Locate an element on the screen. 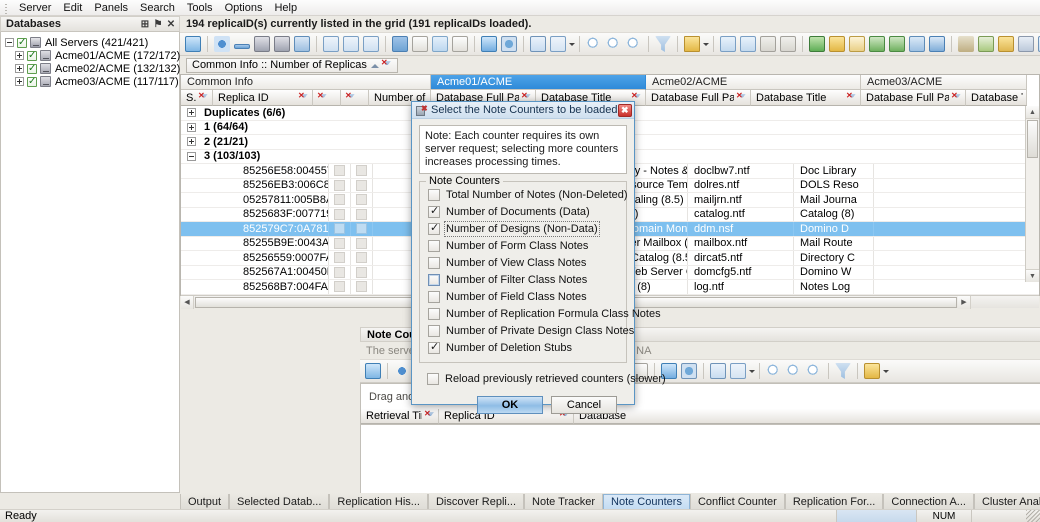 The width and height of the screenshot is (1040, 522). pin-icon: ⚑ is located at coordinates (158, 24).